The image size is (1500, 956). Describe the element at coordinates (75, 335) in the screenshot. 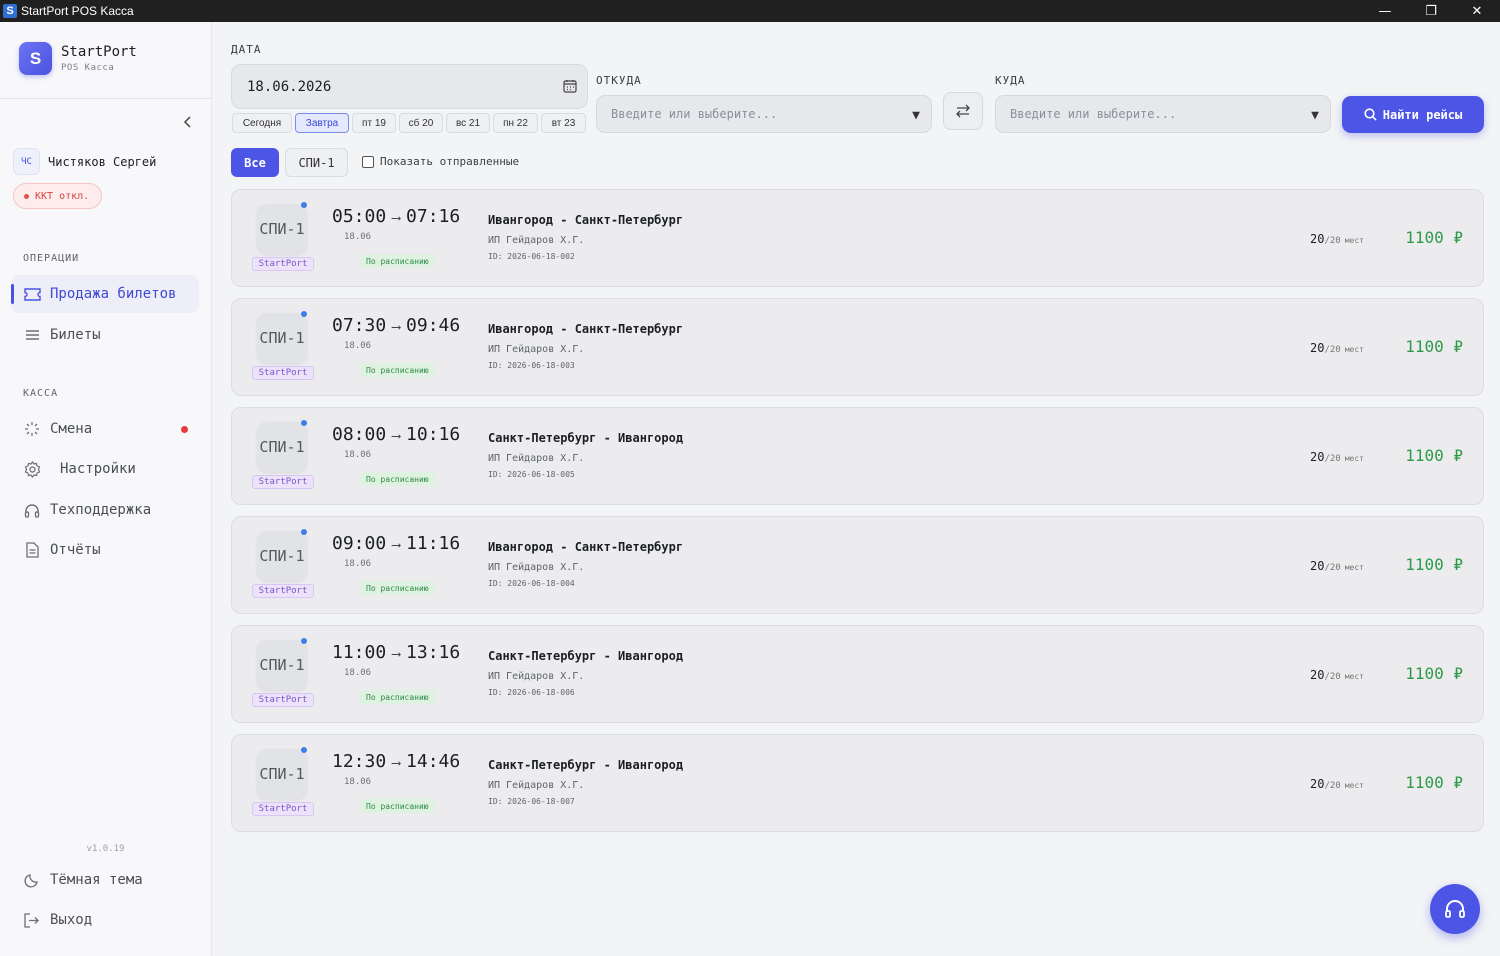

I see `sidebar-item-label: Билеты` at that location.